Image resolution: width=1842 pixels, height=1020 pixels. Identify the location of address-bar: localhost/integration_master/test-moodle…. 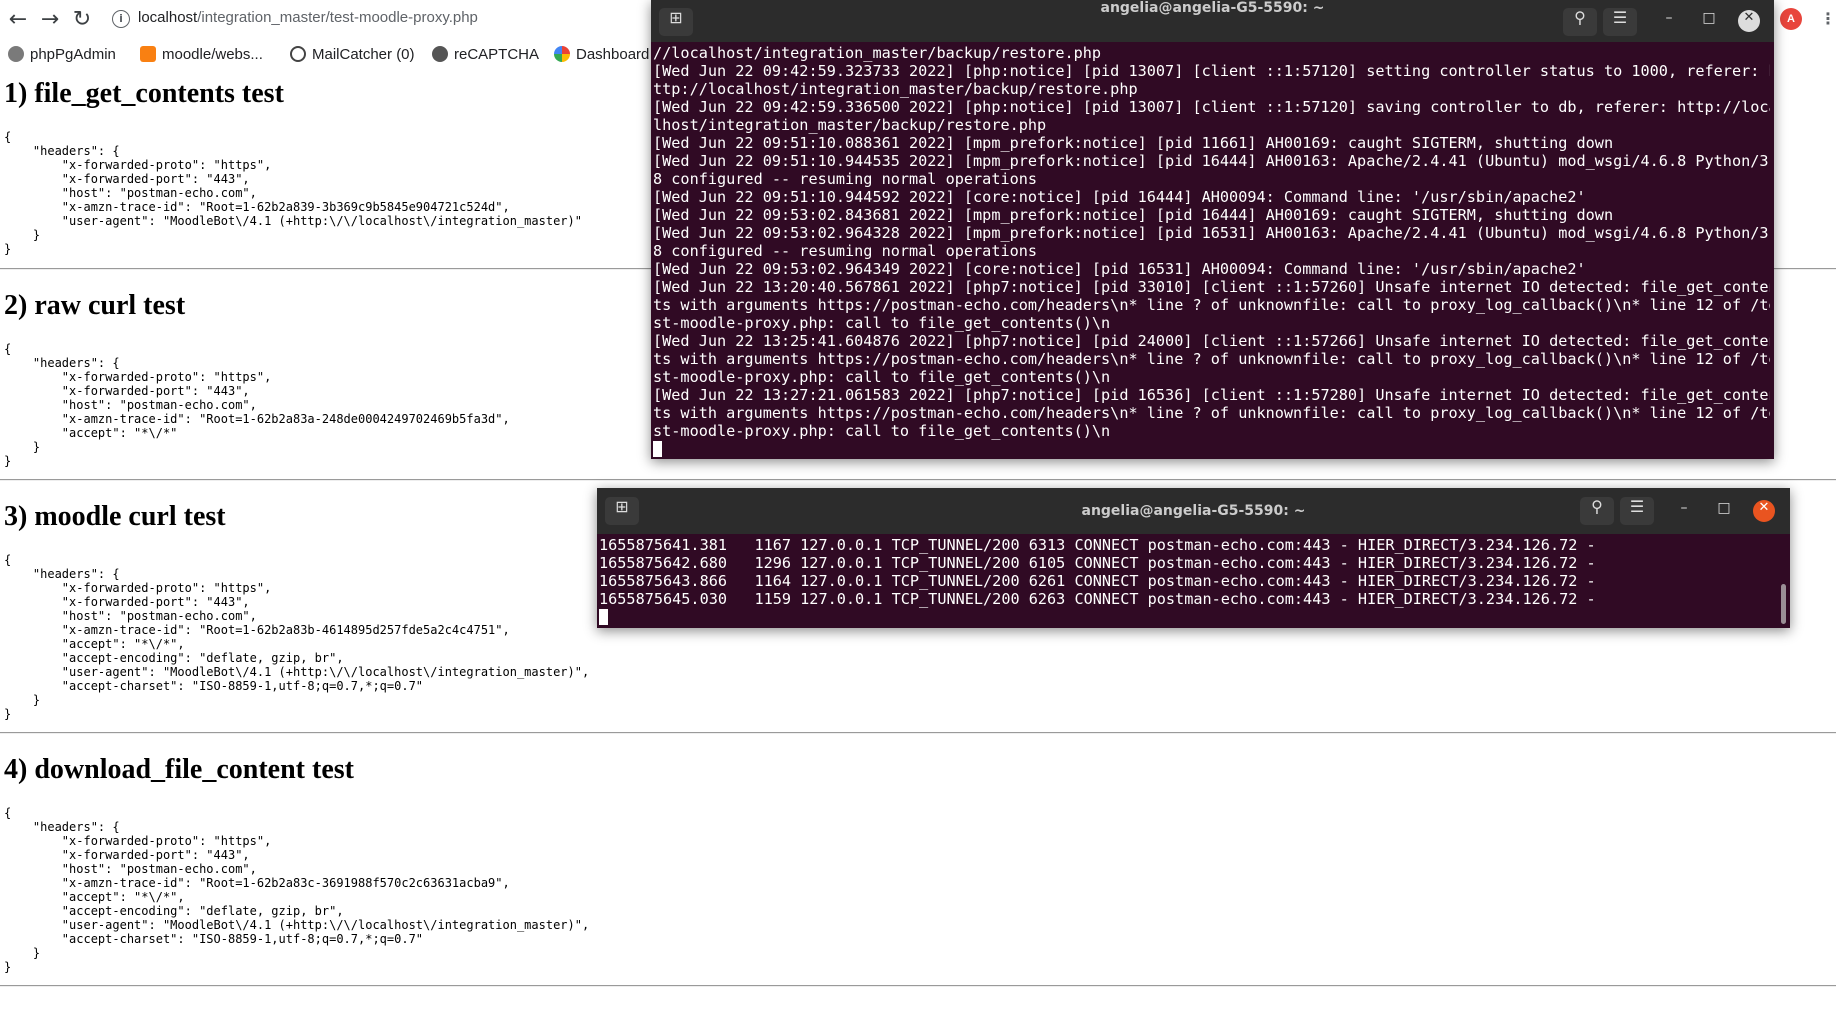
(308, 17).